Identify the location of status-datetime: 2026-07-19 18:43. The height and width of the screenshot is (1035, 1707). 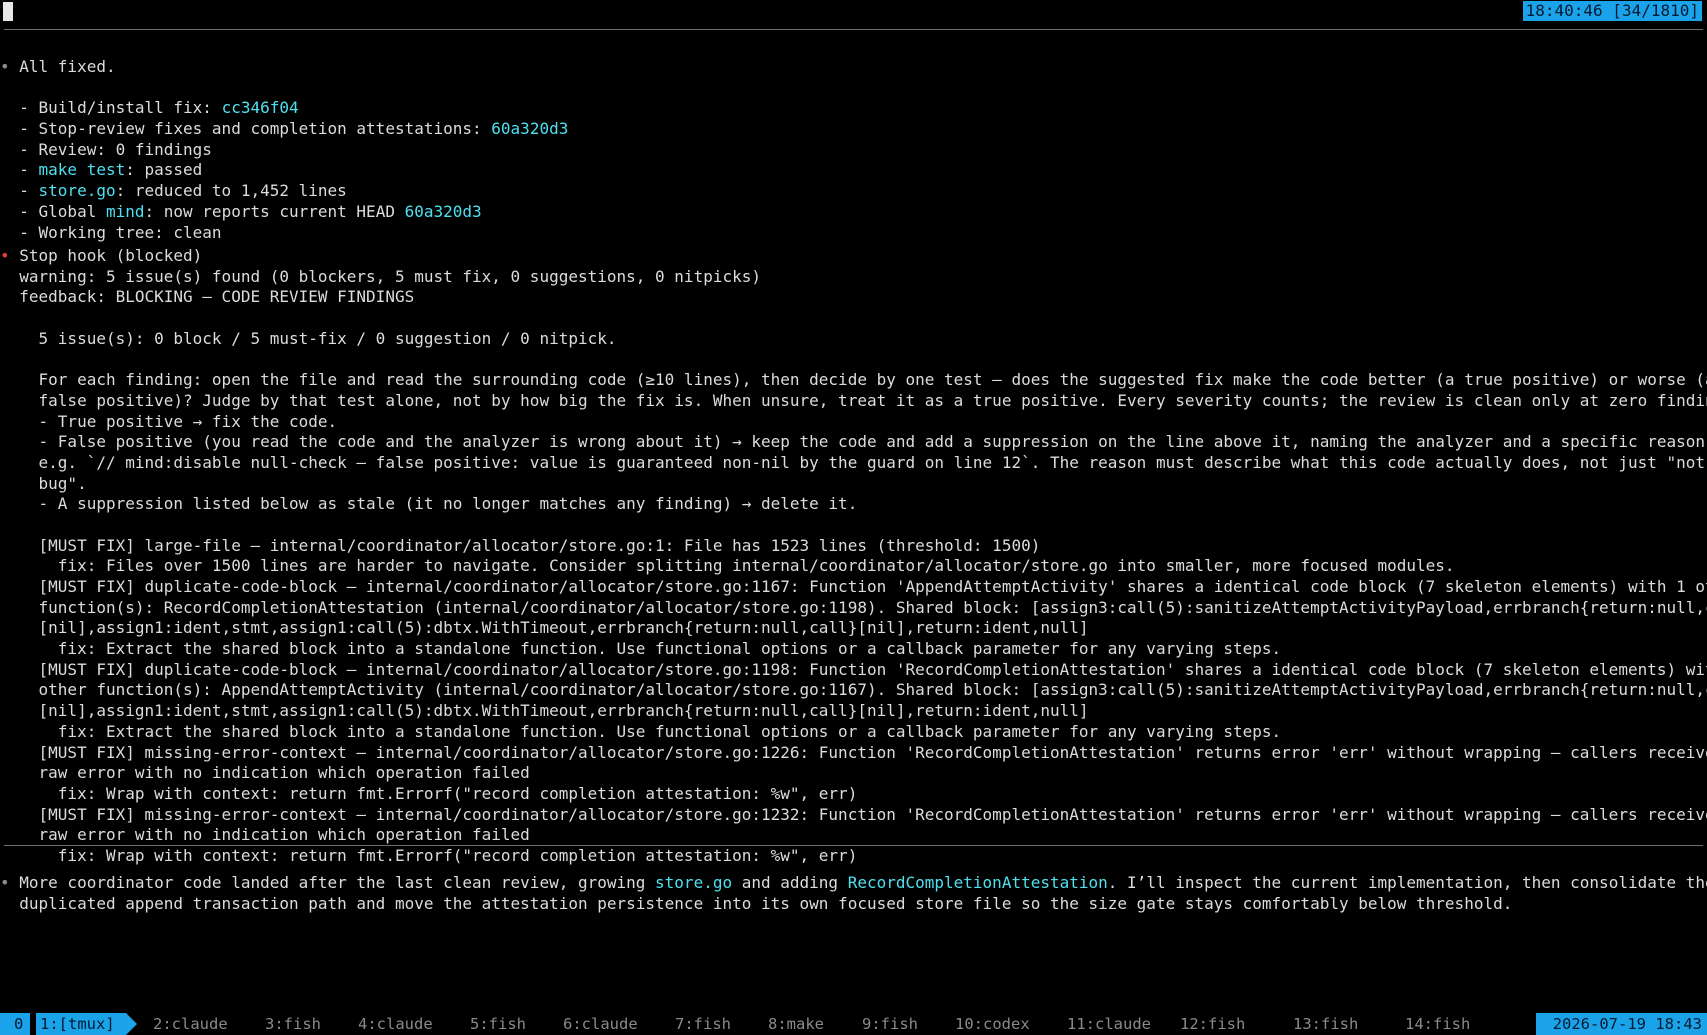
(1621, 1024).